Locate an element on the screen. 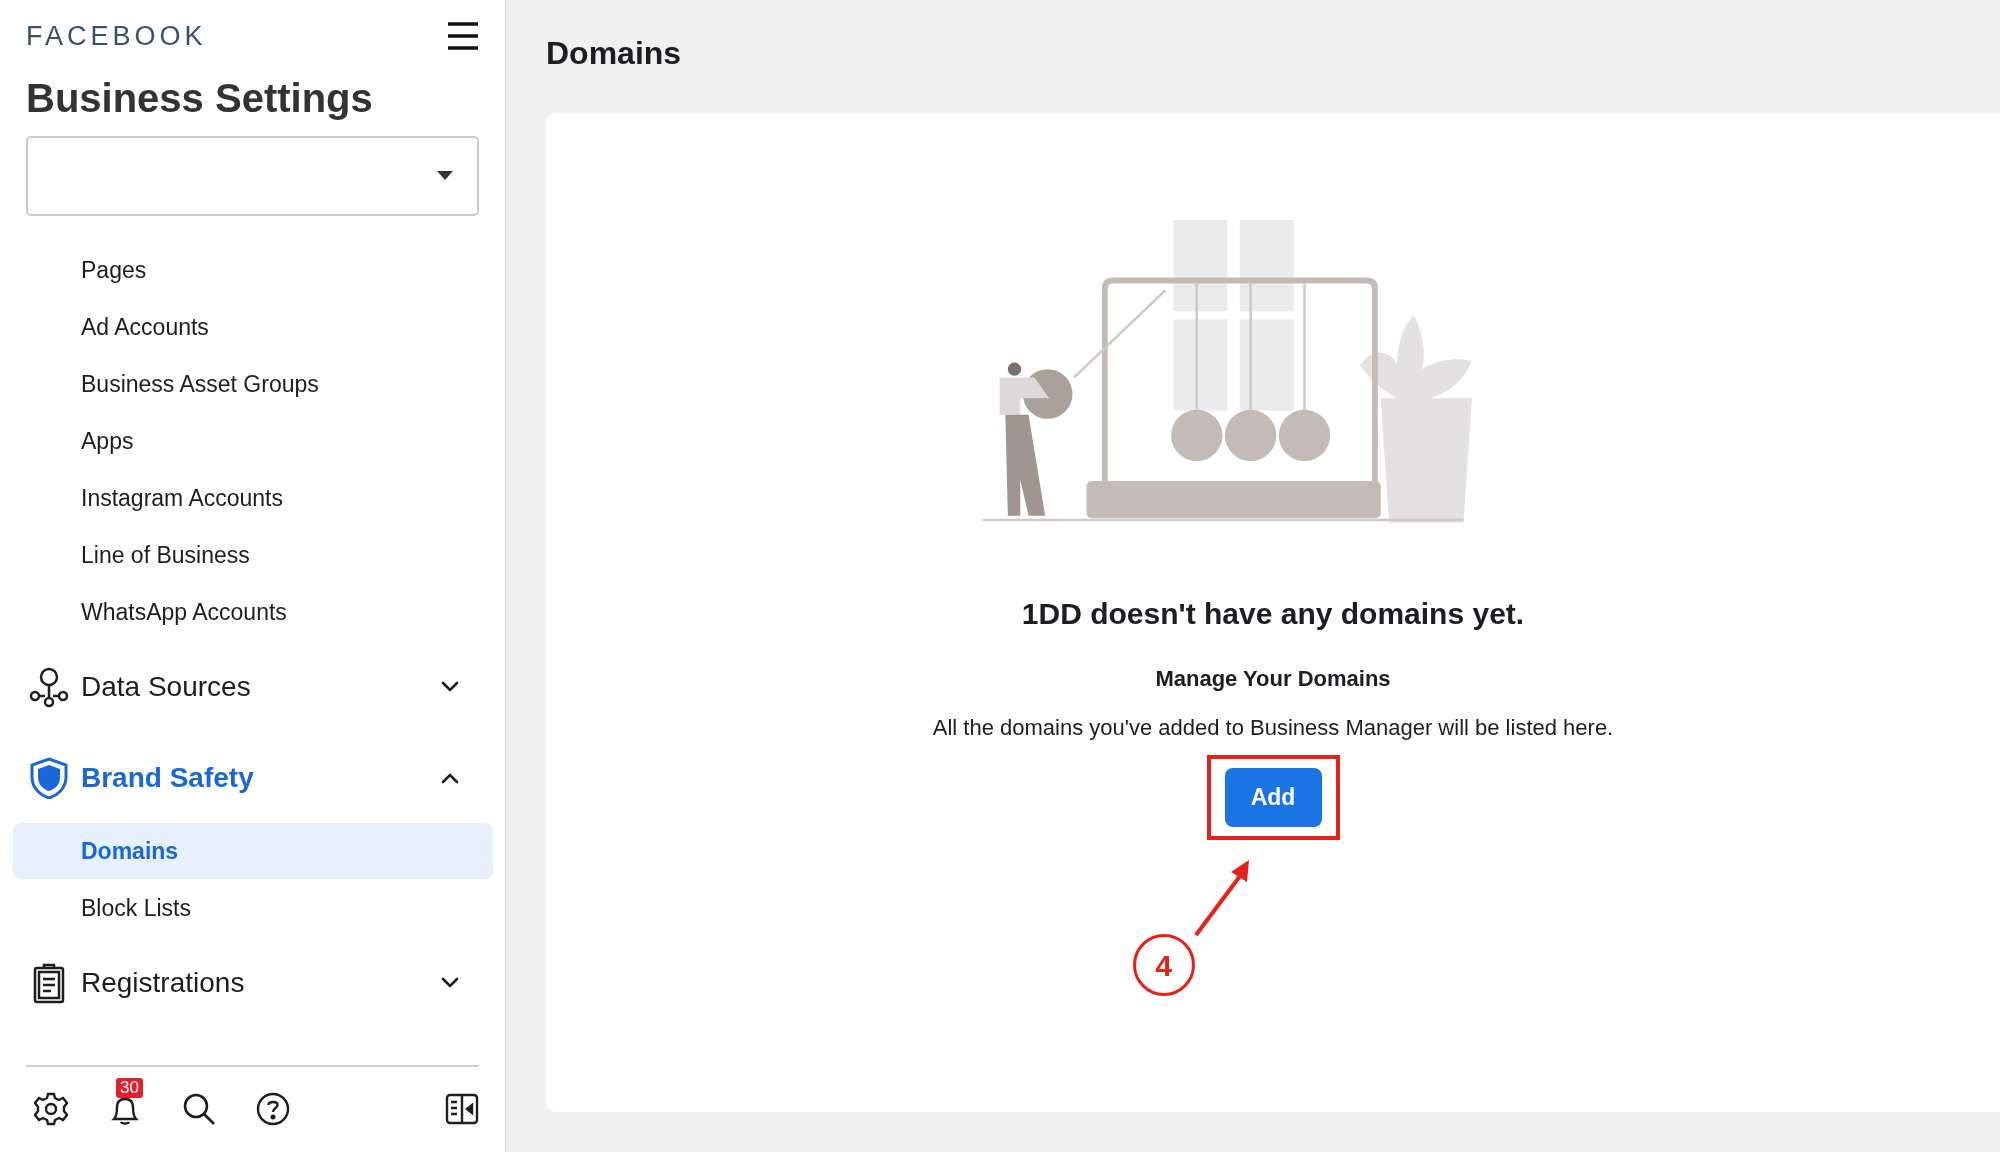 The height and width of the screenshot is (1152, 2000). nav-item: Block Lists is located at coordinates (253, 908).